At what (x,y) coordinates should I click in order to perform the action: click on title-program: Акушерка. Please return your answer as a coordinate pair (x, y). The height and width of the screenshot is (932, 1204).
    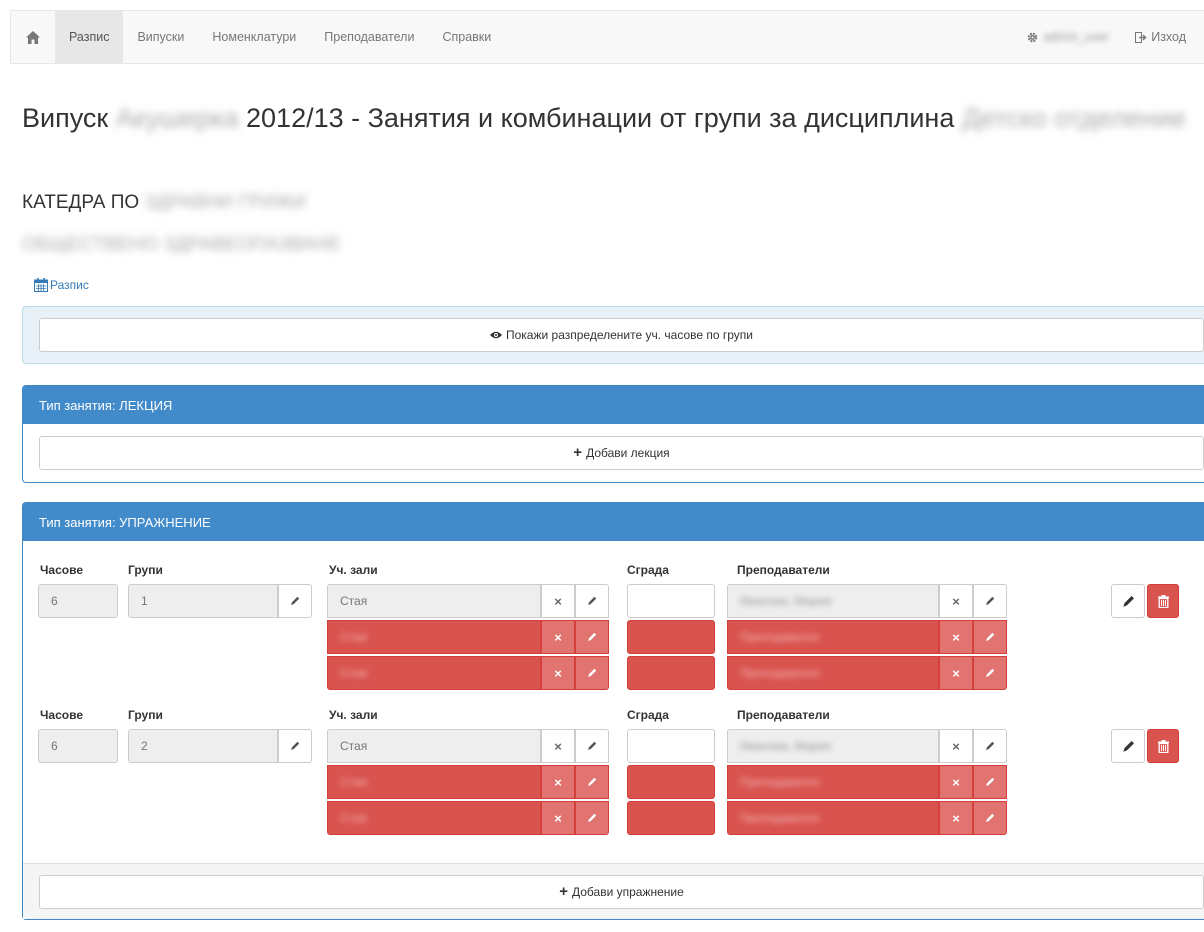
    Looking at the image, I should click on (177, 118).